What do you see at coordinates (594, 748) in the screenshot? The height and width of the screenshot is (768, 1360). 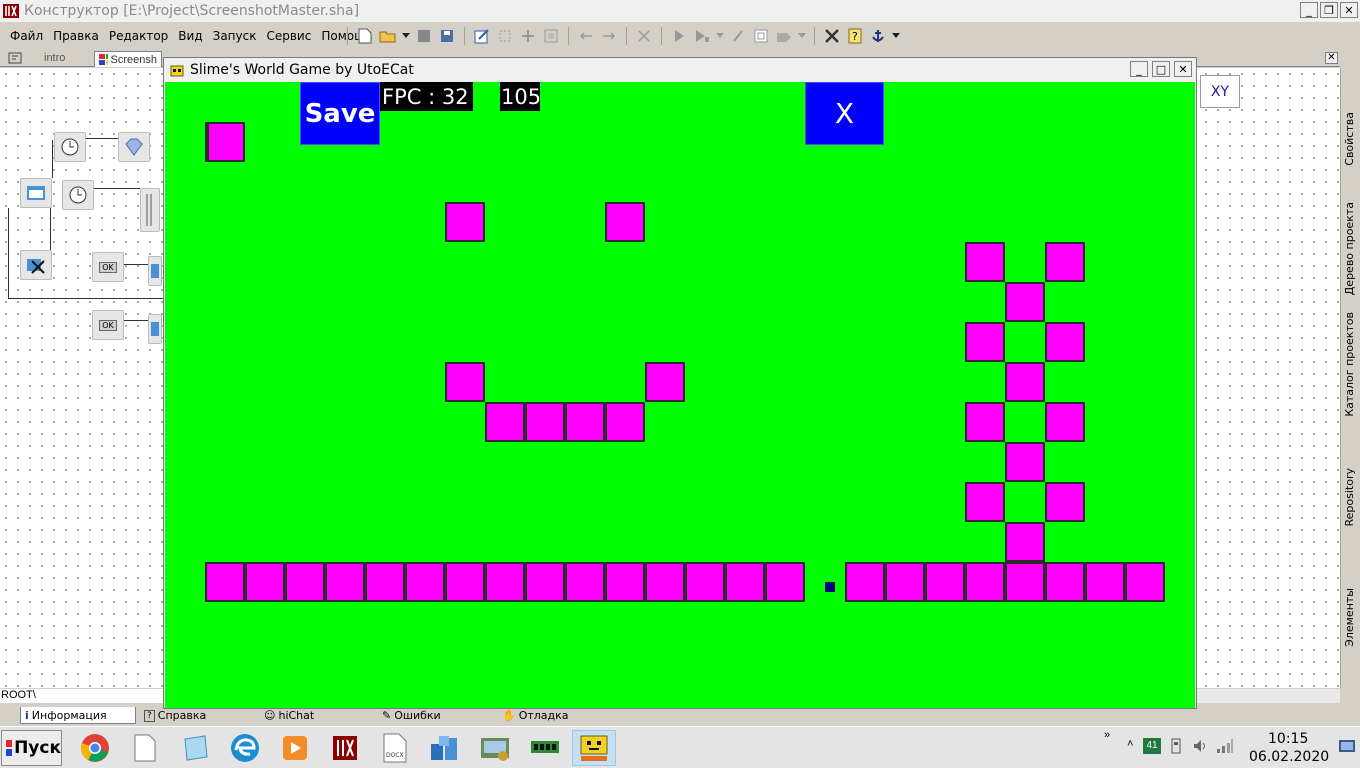 I see `slime-game-icon` at bounding box center [594, 748].